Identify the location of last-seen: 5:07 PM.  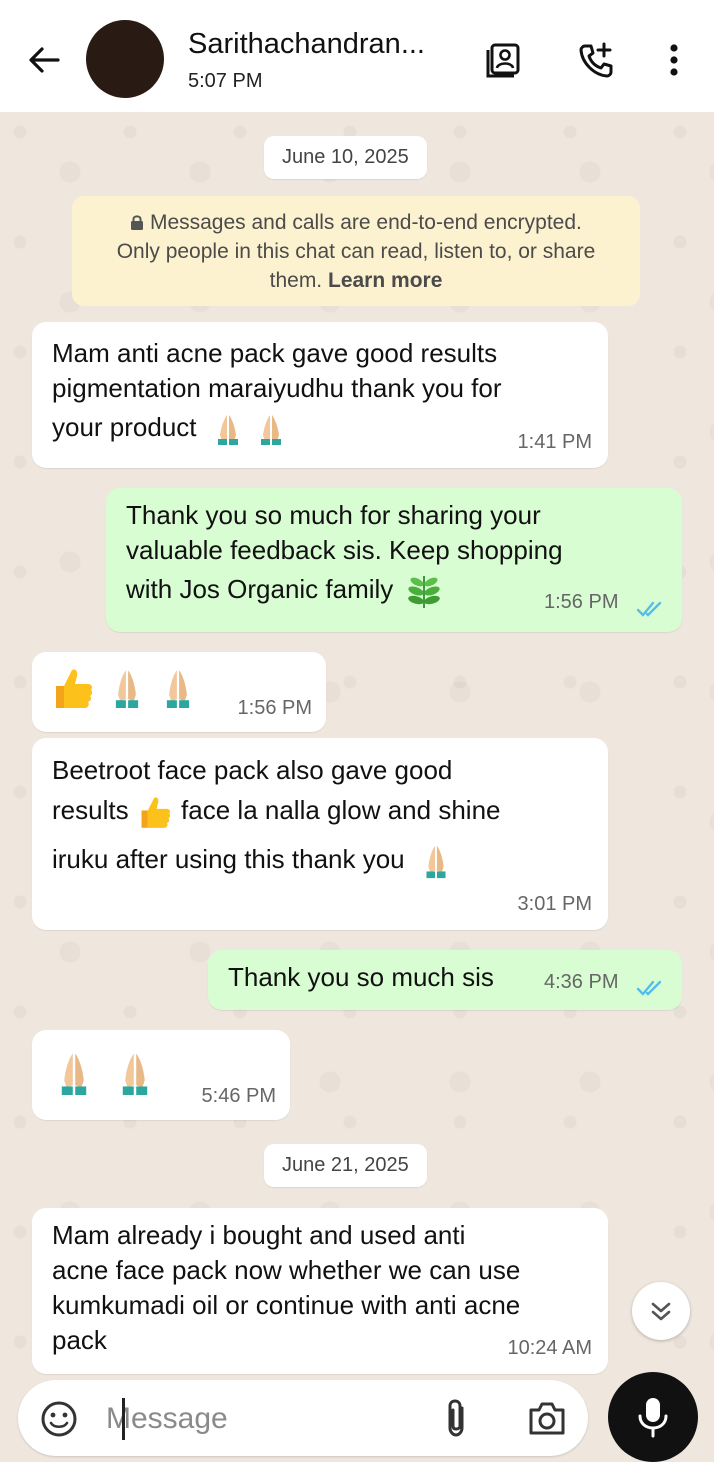
(225, 81).